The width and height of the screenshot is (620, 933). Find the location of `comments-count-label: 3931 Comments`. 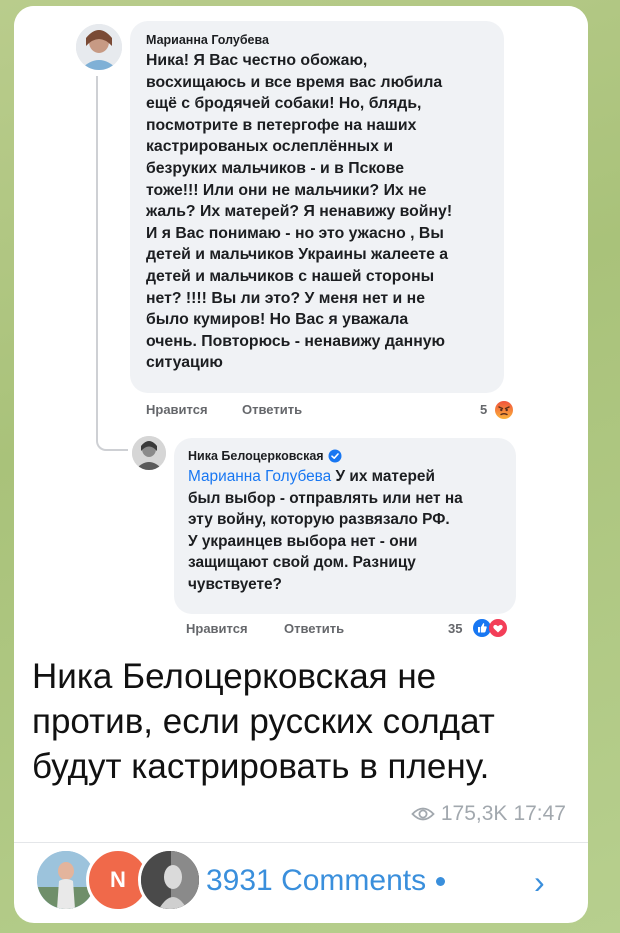

comments-count-label: 3931 Comments is located at coordinates (316, 881).